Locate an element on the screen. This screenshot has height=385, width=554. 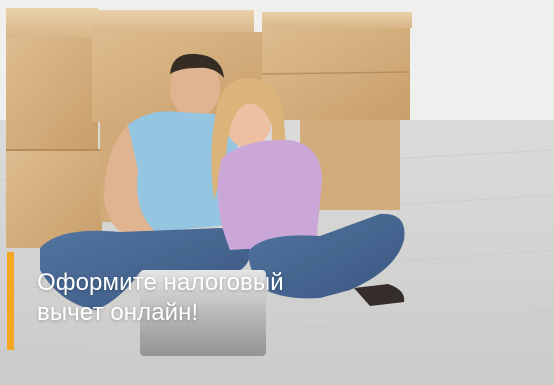
banner-headline-line-1: Оформите налоговый is located at coordinates (160, 282).